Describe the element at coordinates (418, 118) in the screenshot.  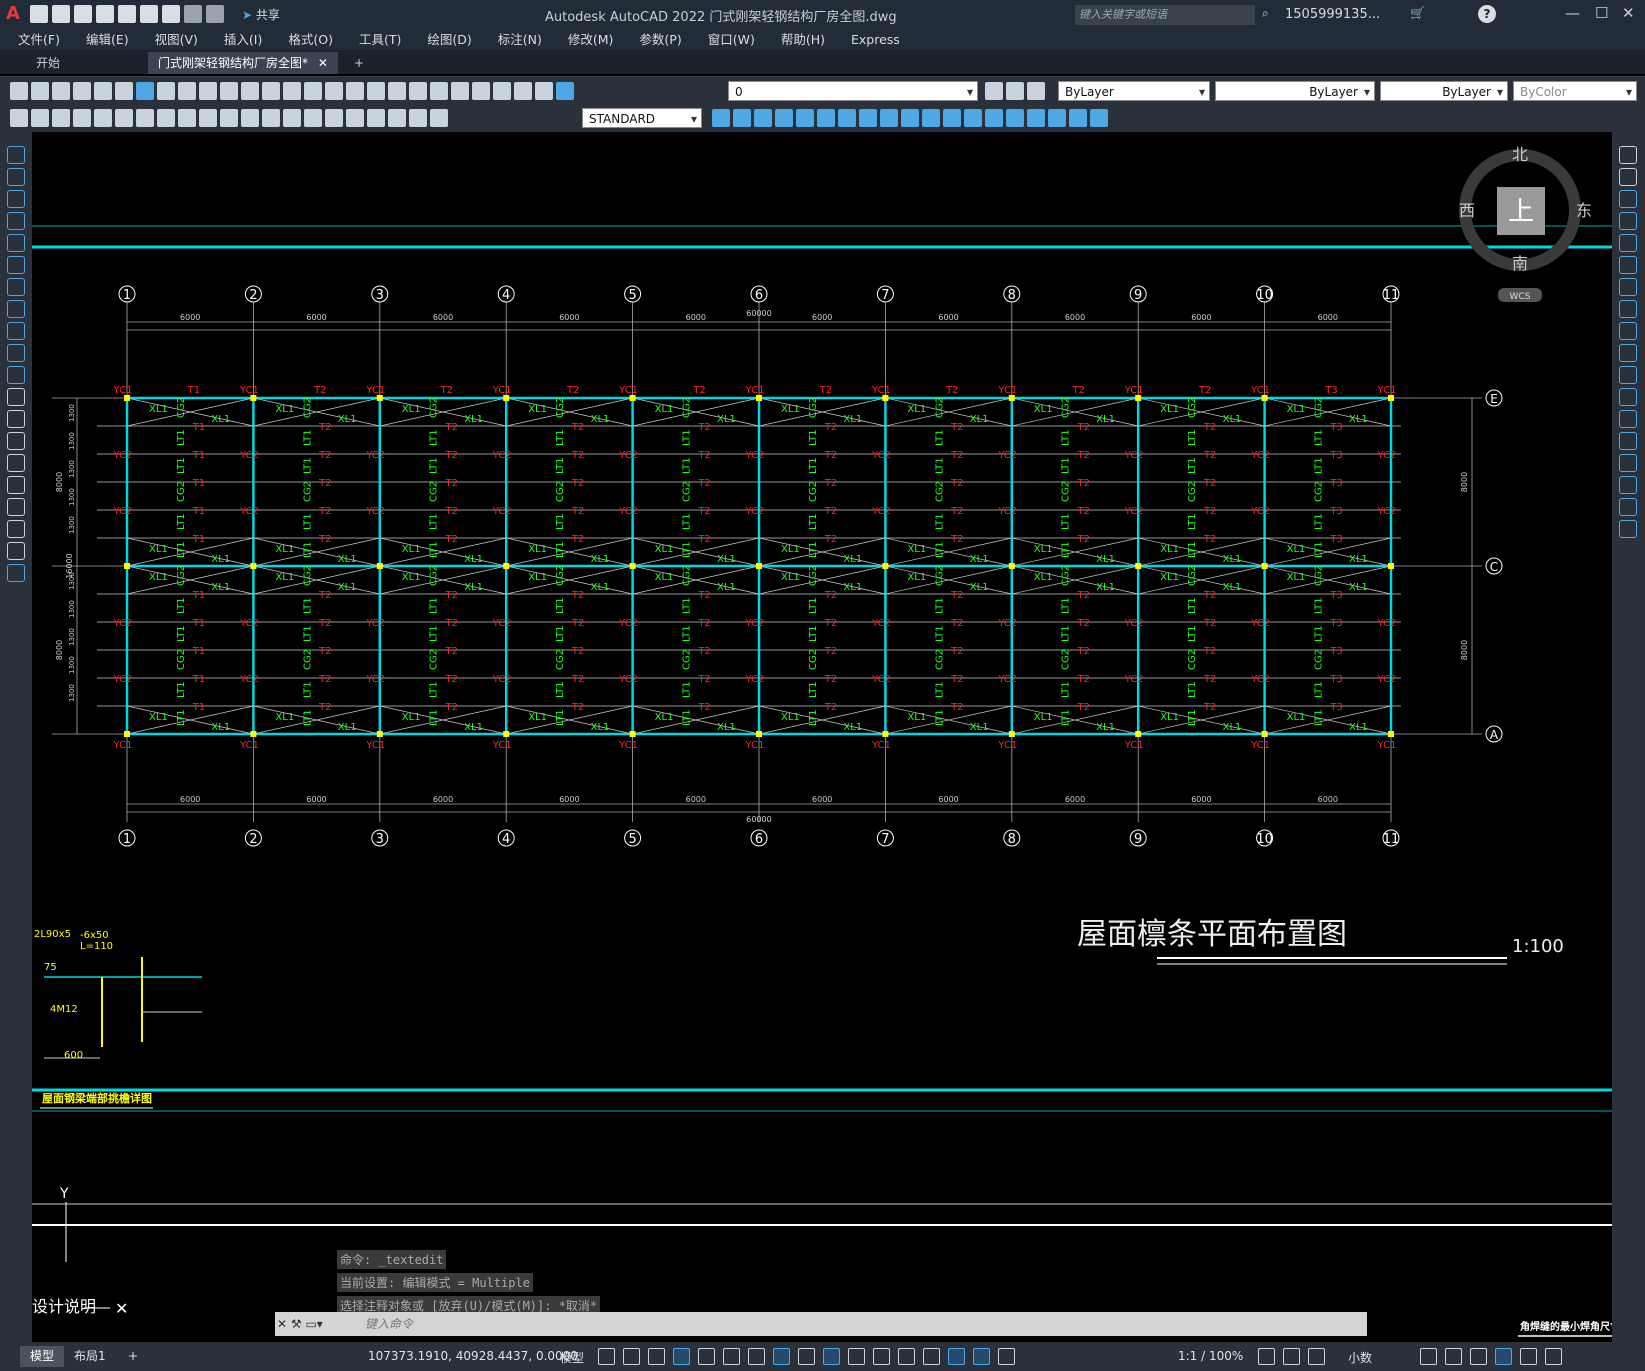
I see `dim-text-edit-icon` at that location.